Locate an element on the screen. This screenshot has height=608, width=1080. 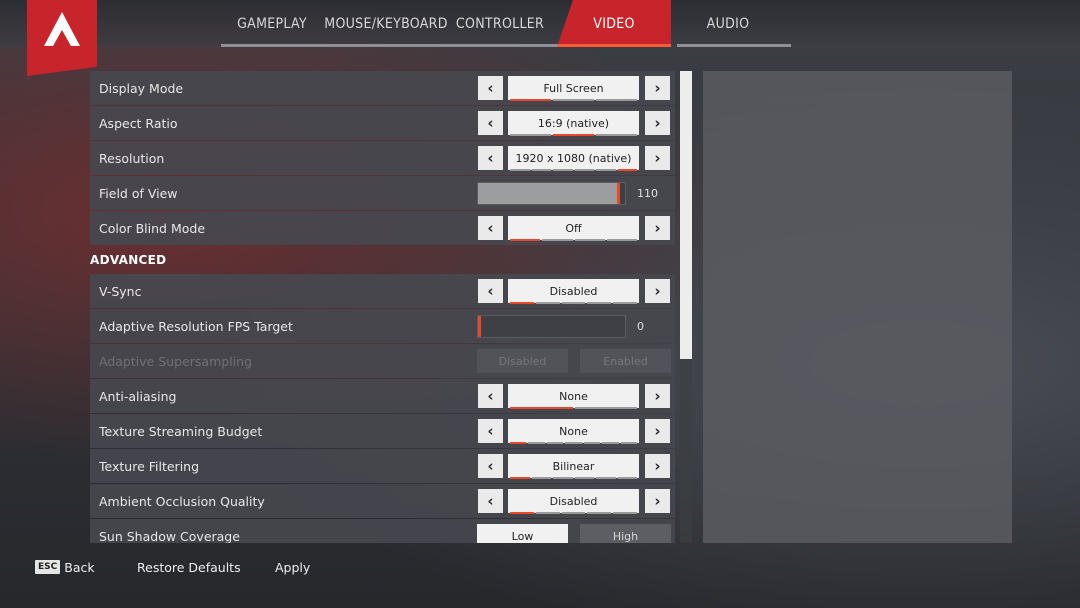
field-of-view-value: 110 is located at coordinates (647, 193).